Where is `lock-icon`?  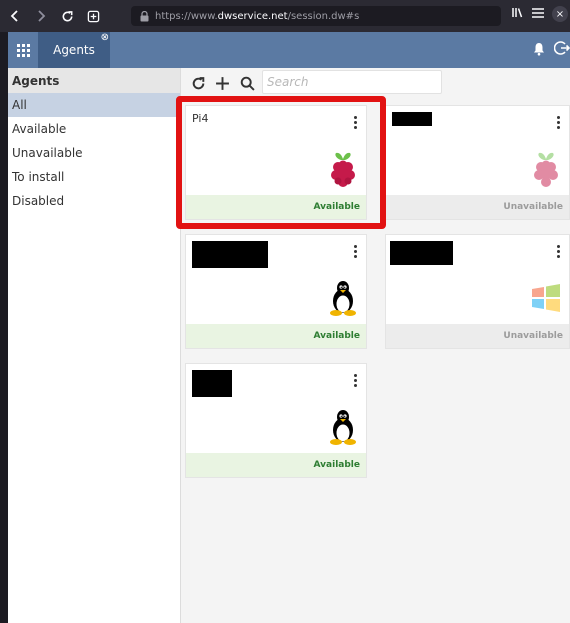 lock-icon is located at coordinates (144, 16).